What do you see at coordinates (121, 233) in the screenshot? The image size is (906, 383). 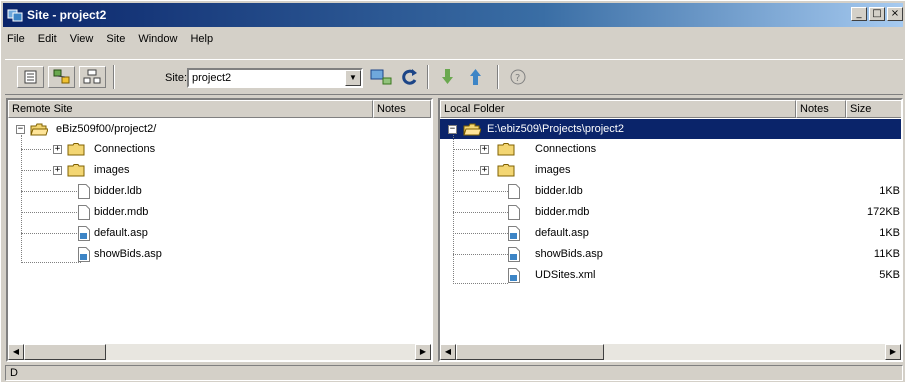 I see `remote-item: default.asp` at bounding box center [121, 233].